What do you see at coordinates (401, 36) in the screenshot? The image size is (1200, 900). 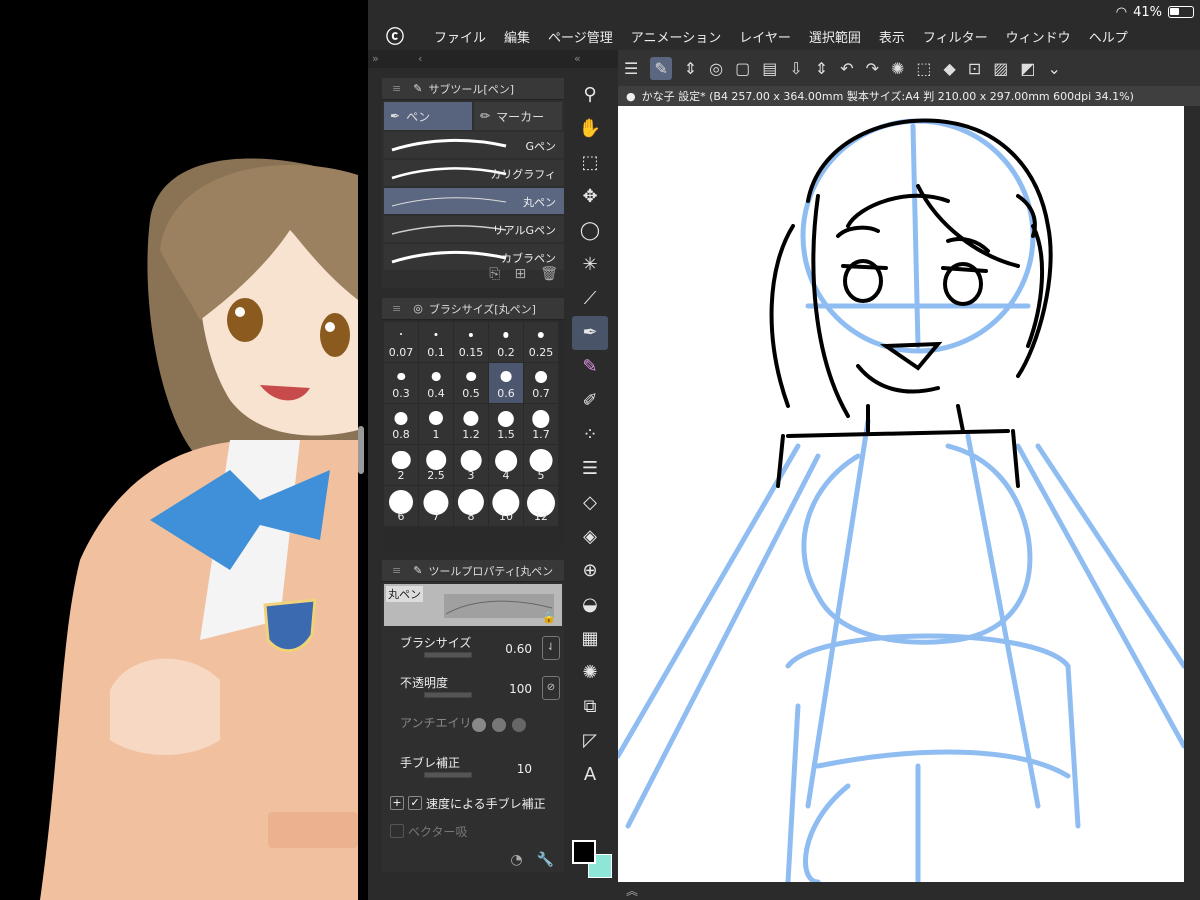 I see `app-logo-icon: ⓒ` at bounding box center [401, 36].